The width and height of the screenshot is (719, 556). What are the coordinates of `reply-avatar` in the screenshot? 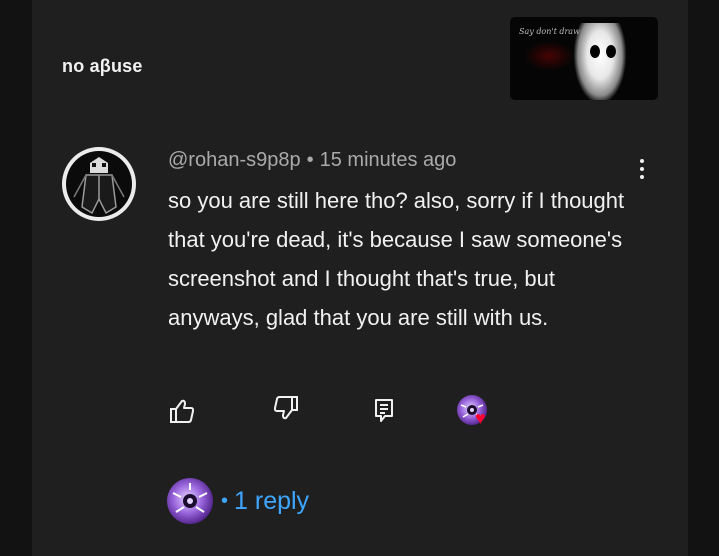 It's located at (190, 501).